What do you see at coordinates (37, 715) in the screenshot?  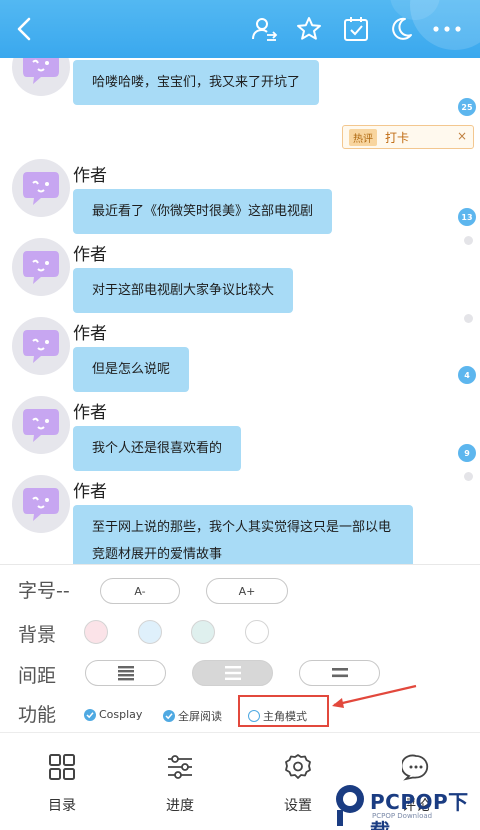 I see `function-label: 功能` at bounding box center [37, 715].